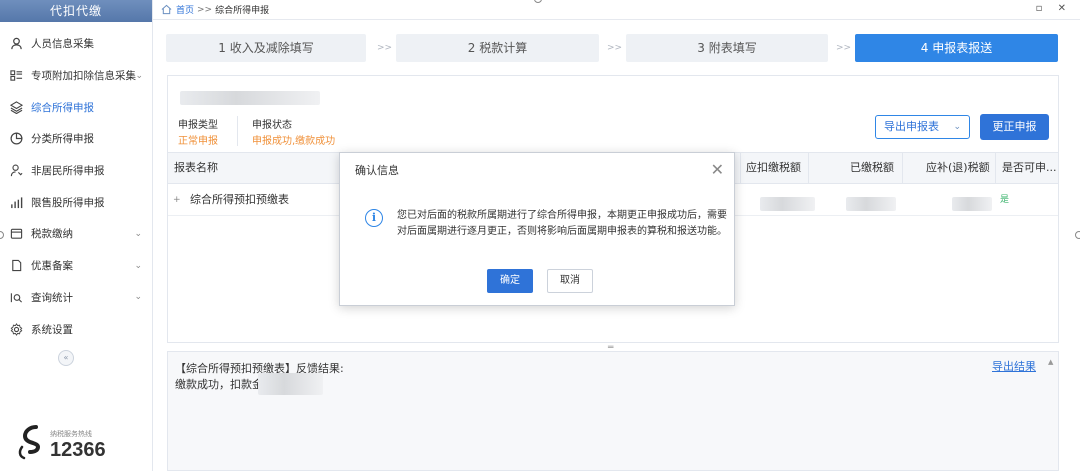  Describe the element at coordinates (83, 76) in the screenshot. I see `sidebar-item-label: 专项附加扣除信息采集` at that location.